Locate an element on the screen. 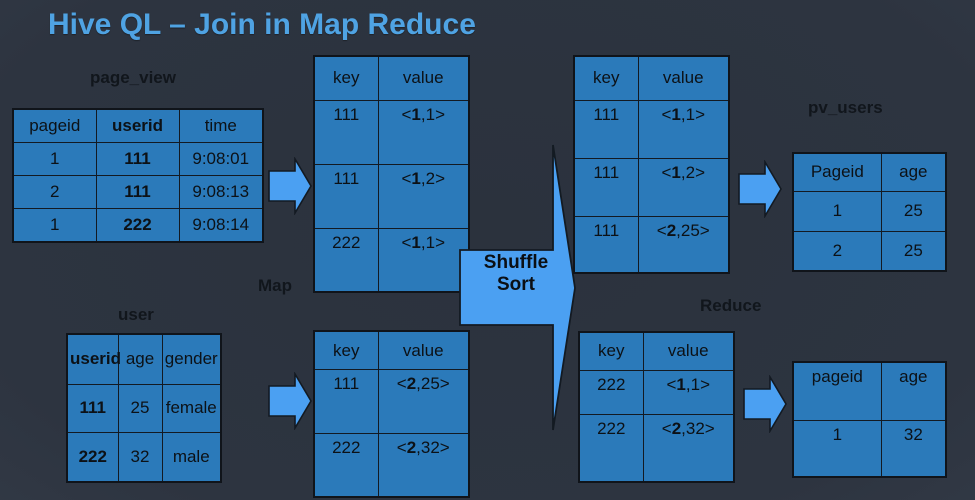 The image size is (975, 500). reduce-label: Reduce is located at coordinates (731, 305).